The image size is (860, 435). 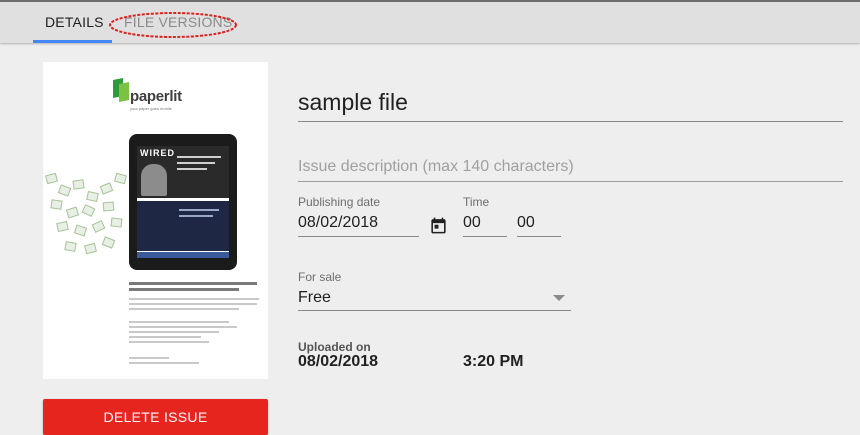 What do you see at coordinates (178, 22) in the screenshot?
I see `tab-file-versions: FILE VERSIONS` at bounding box center [178, 22].